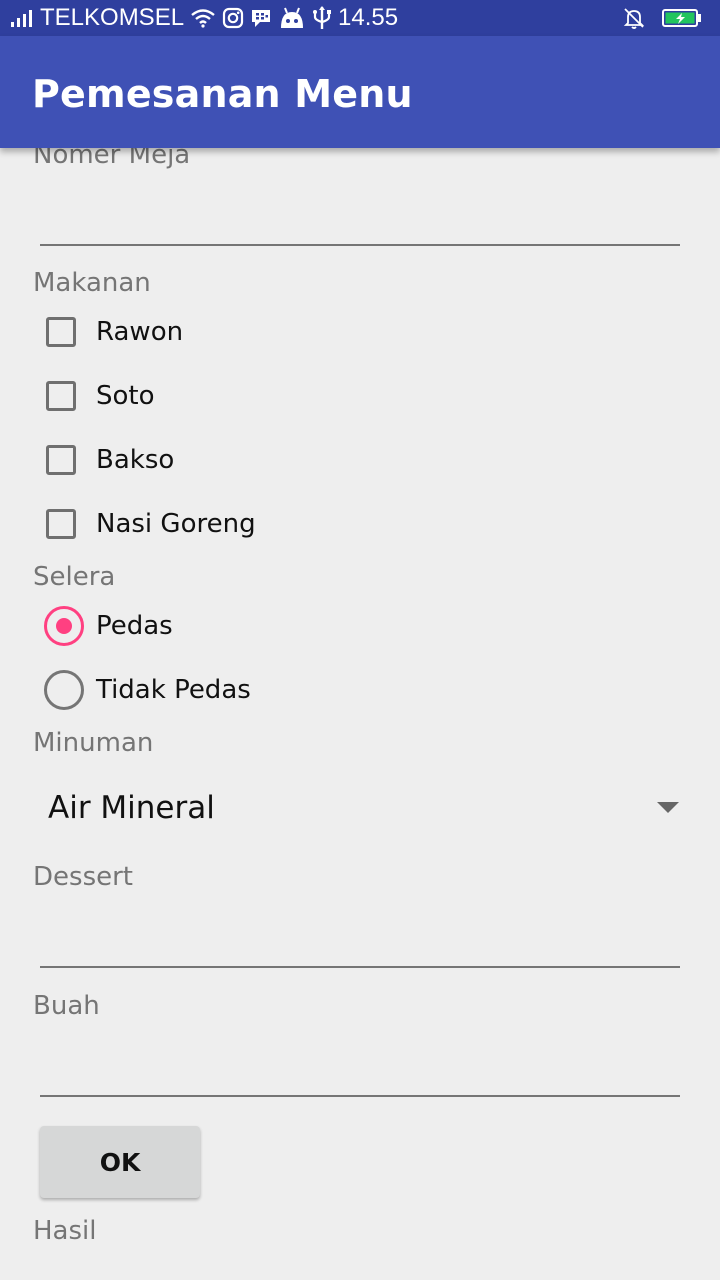 This screenshot has width=720, height=1280. I want to click on food-option-soto: Soto, so click(99, 396).